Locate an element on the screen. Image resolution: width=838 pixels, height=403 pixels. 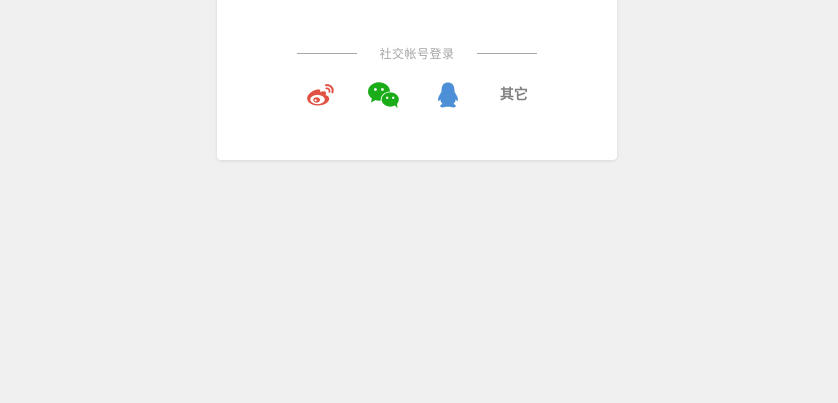
weibo-login-button is located at coordinates (320, 95).